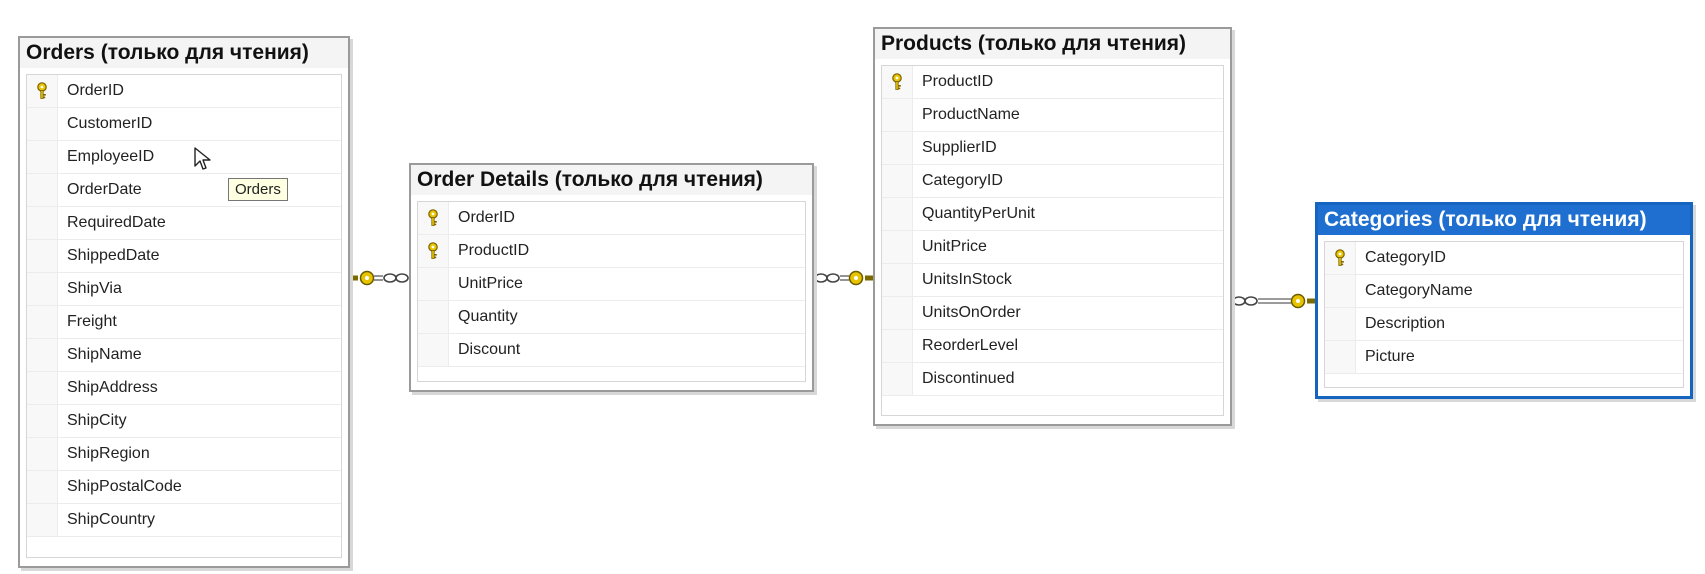 This screenshot has height=574, width=1705. What do you see at coordinates (490, 283) in the screenshot?
I see `column-name: UnitPrice` at bounding box center [490, 283].